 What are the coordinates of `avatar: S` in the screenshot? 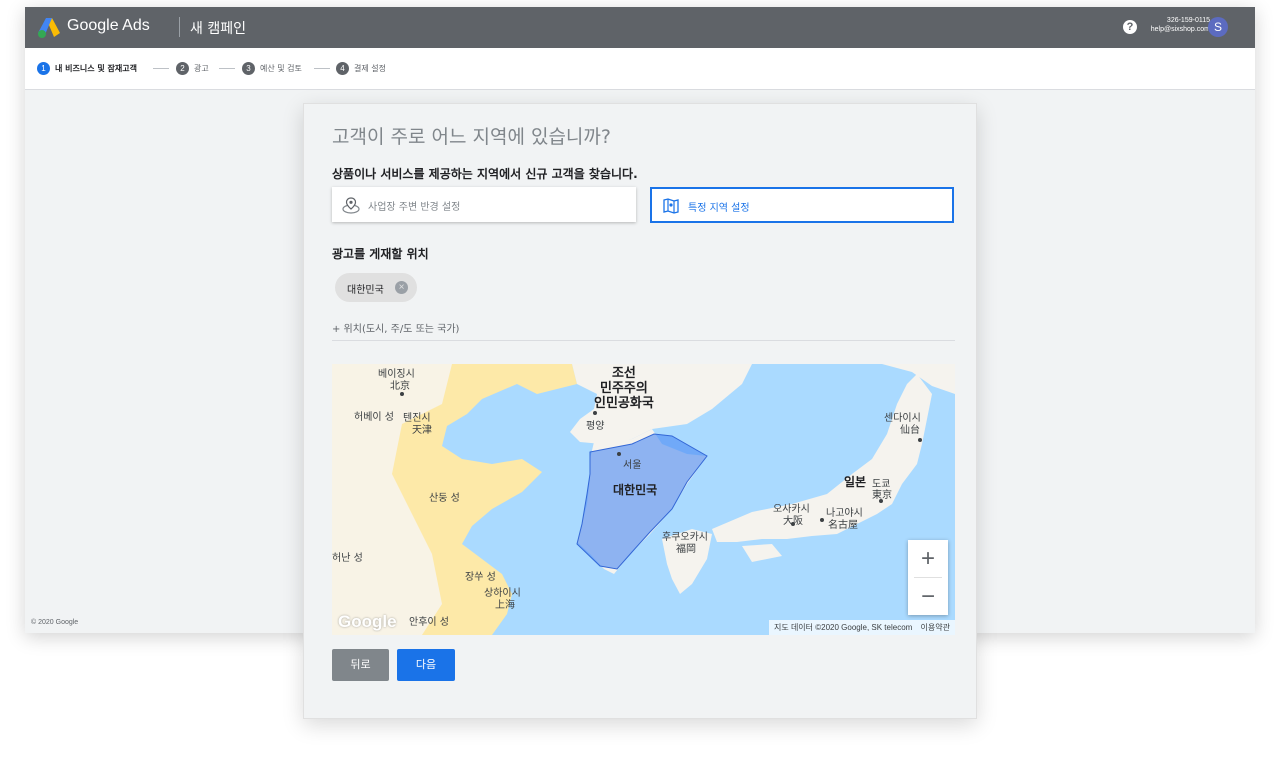 It's located at (1218, 27).